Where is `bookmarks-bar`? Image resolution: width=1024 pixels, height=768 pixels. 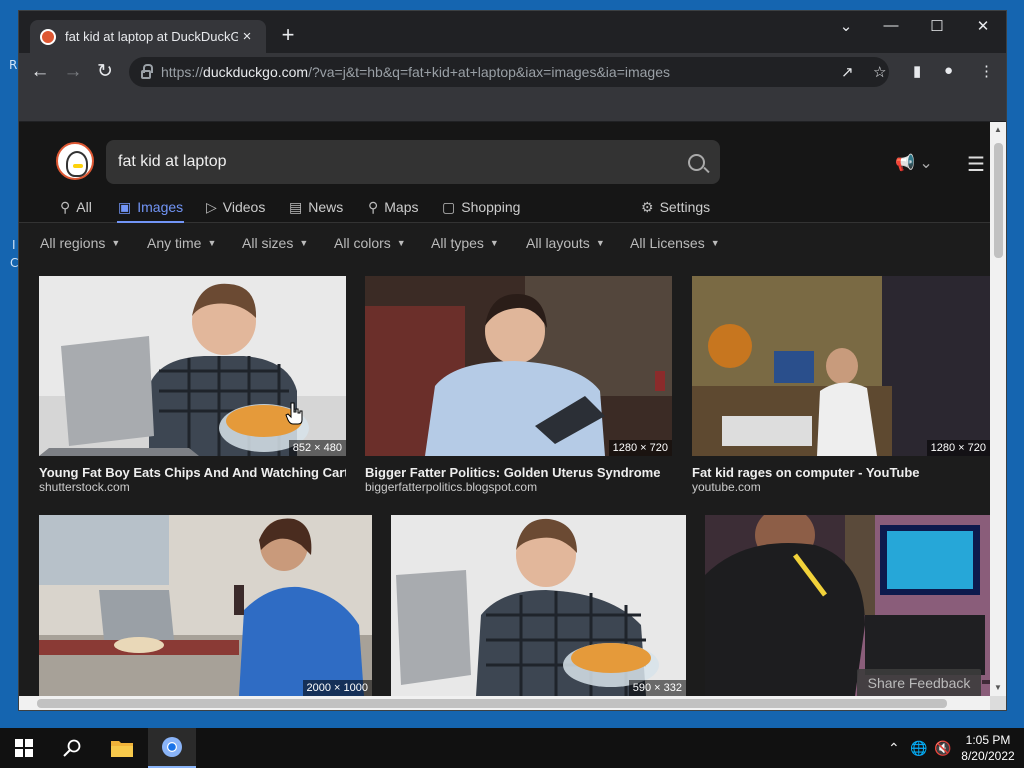
bookmarks-bar is located at coordinates (512, 106).